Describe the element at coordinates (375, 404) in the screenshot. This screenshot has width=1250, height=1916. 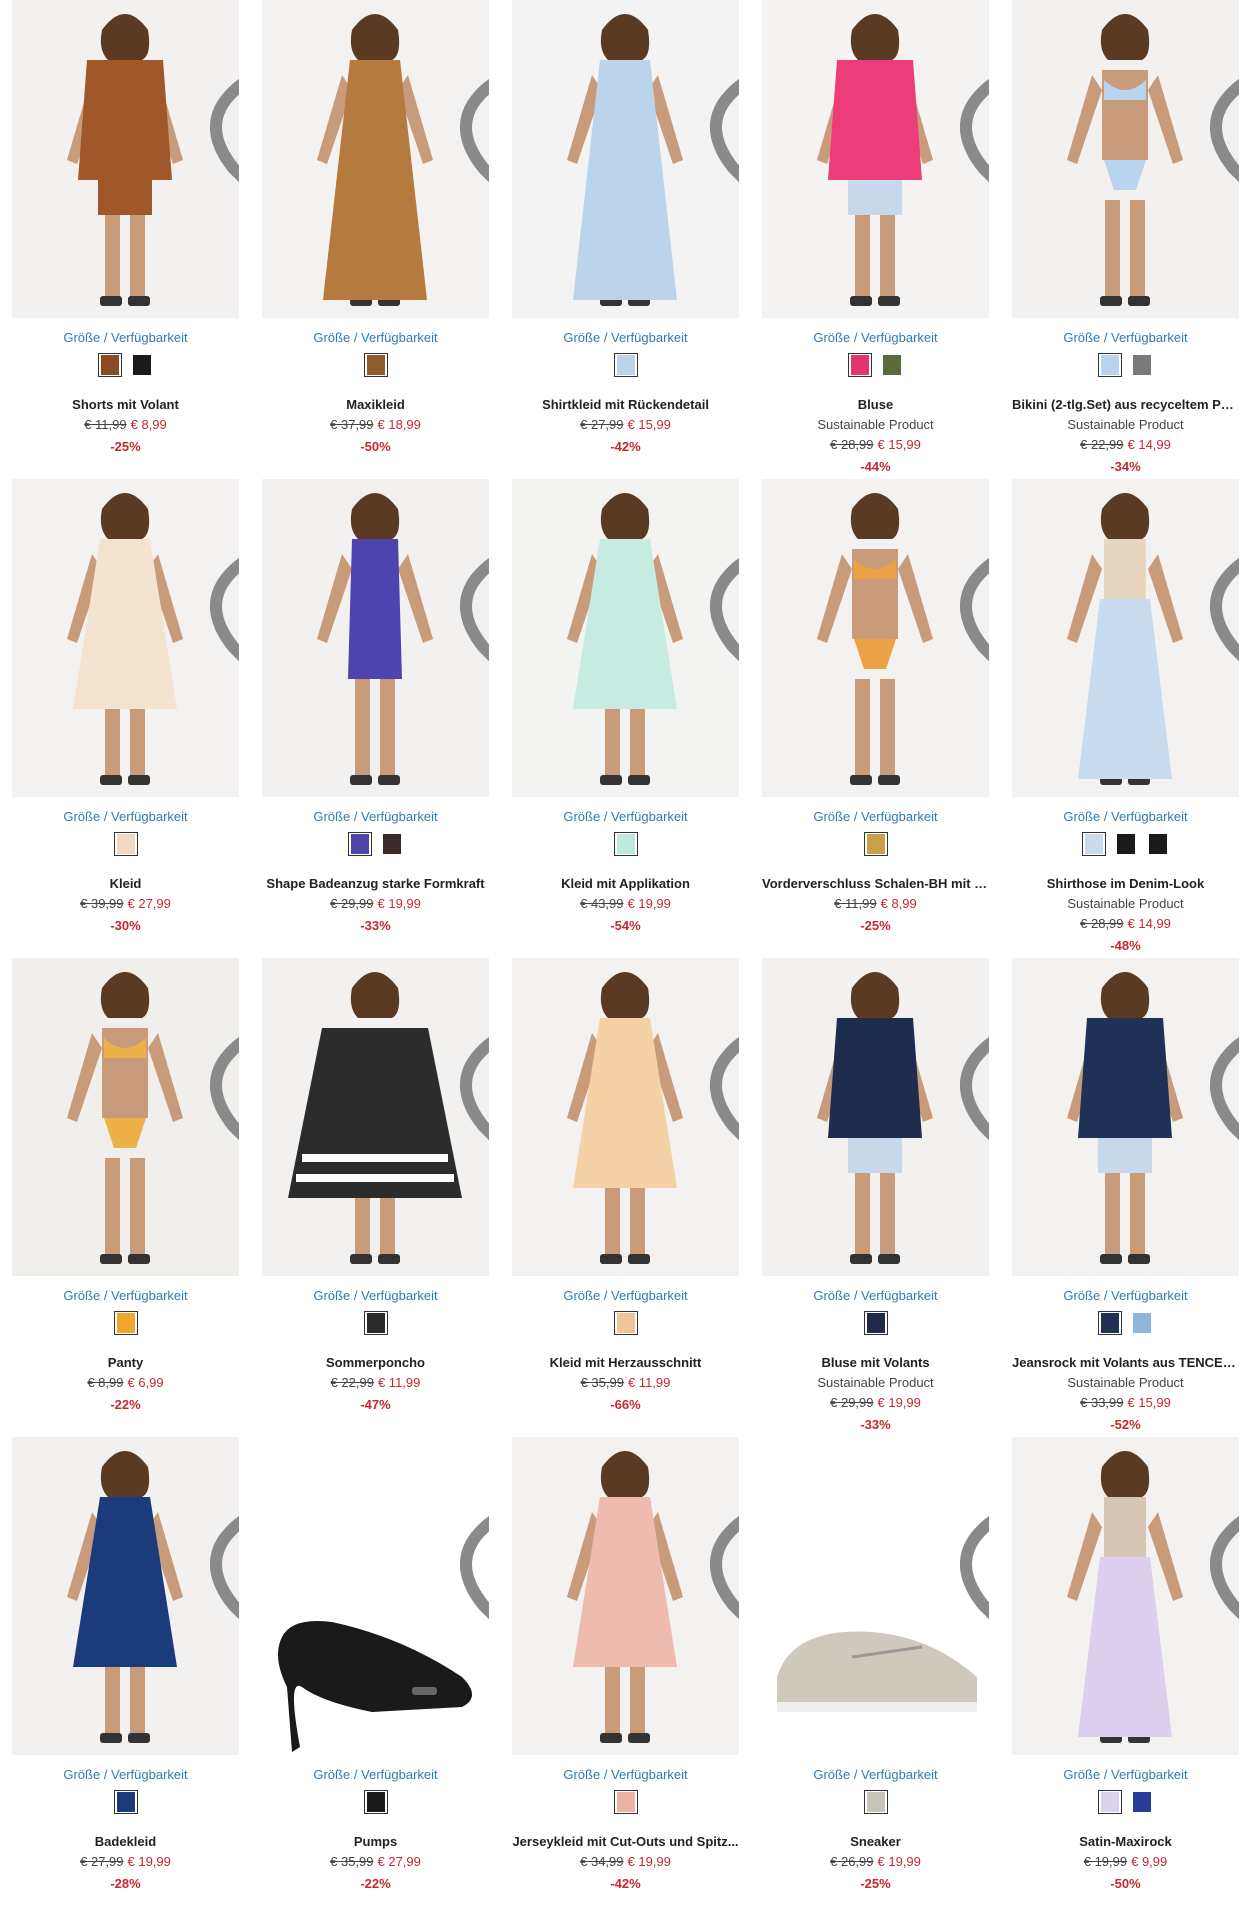
I see `product-name: Maxikleid` at that location.